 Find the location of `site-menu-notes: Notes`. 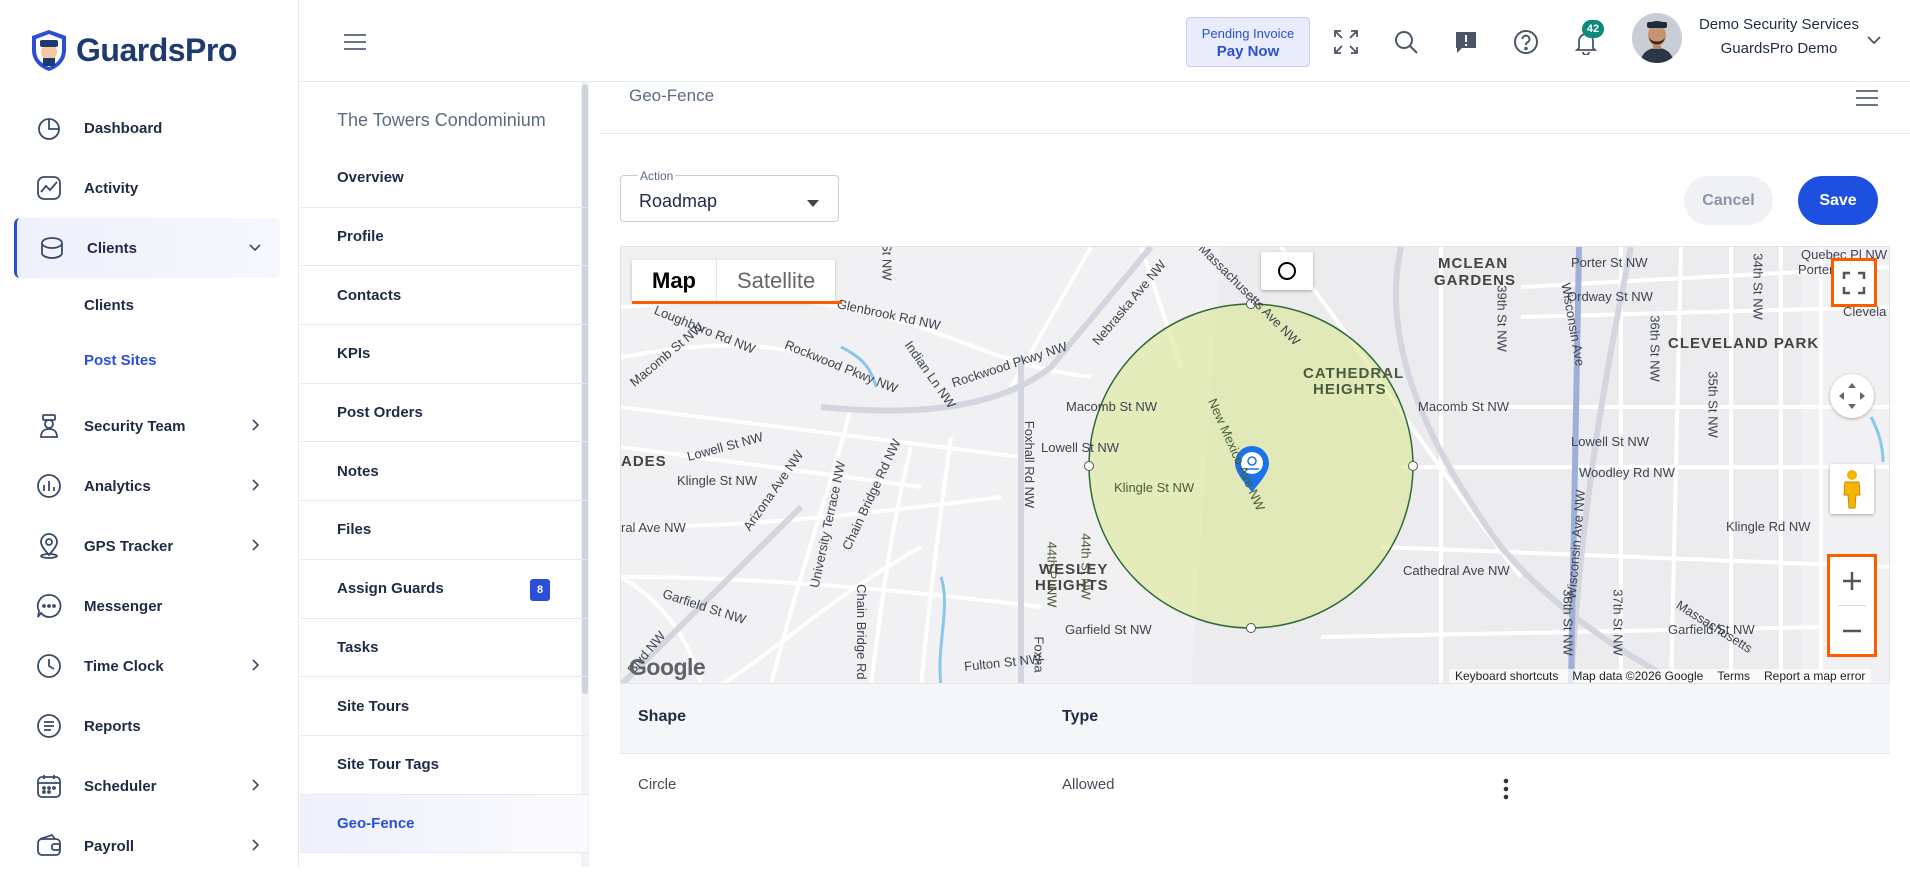

site-menu-notes: Notes is located at coordinates (444, 472).